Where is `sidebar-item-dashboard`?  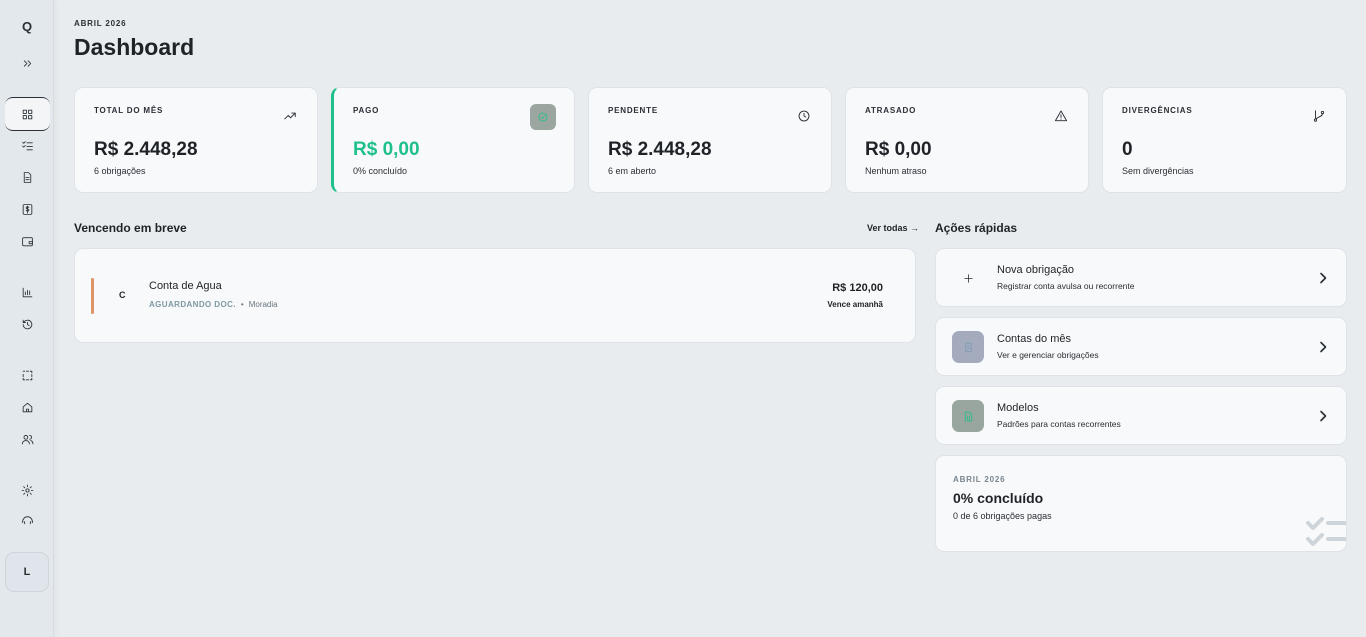 sidebar-item-dashboard is located at coordinates (27, 114).